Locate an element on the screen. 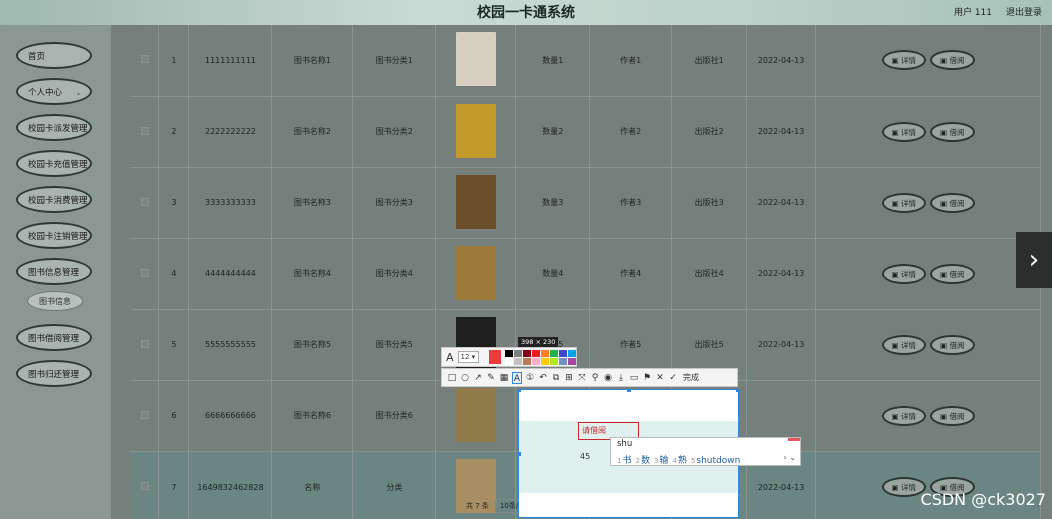 The width and height of the screenshot is (1052, 519). book-cover-image is located at coordinates (475, 130).